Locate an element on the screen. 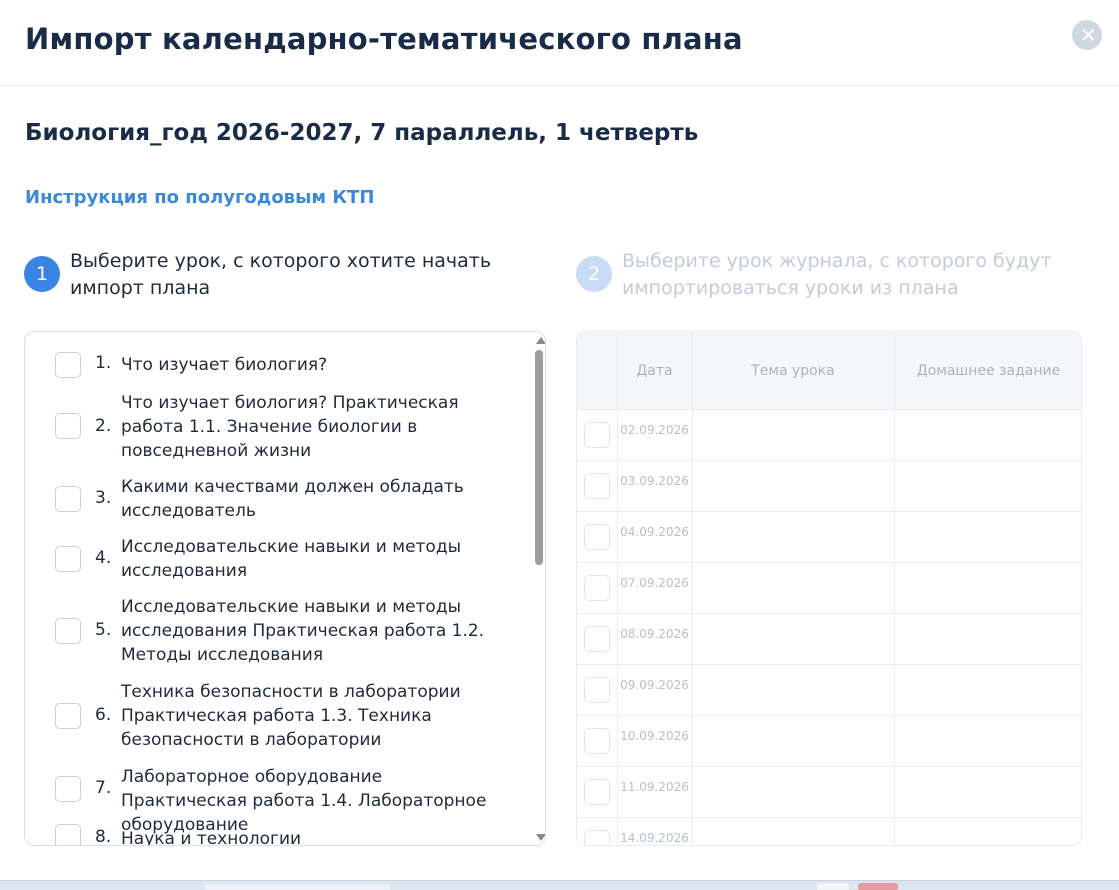  row-date: 09.09.2026 is located at coordinates (654, 685).